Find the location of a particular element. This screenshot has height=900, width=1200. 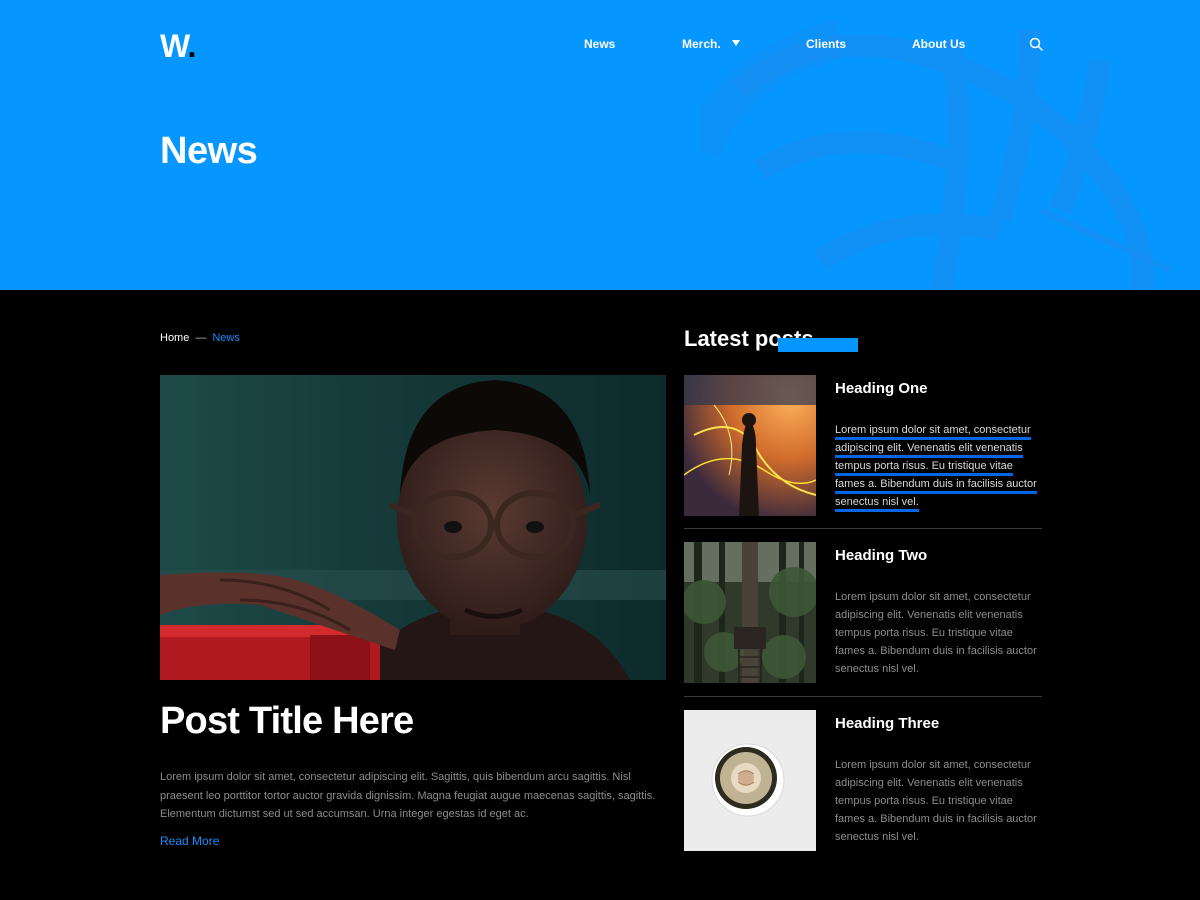

search-icon is located at coordinates (1036, 44).